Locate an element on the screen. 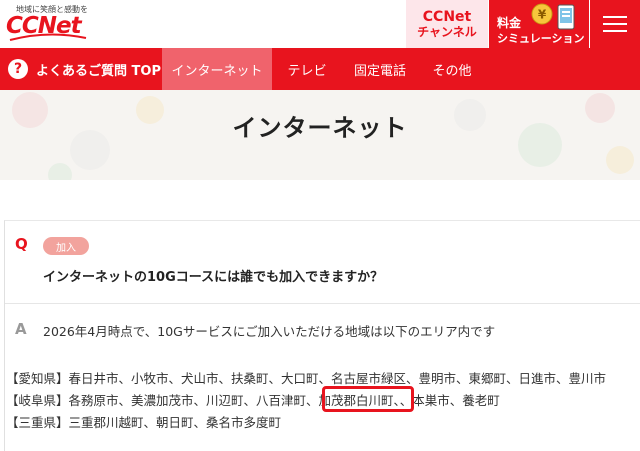 Image resolution: width=640 pixels, height=451 pixels. sim-label-2: シミュレーション is located at coordinates (541, 38).